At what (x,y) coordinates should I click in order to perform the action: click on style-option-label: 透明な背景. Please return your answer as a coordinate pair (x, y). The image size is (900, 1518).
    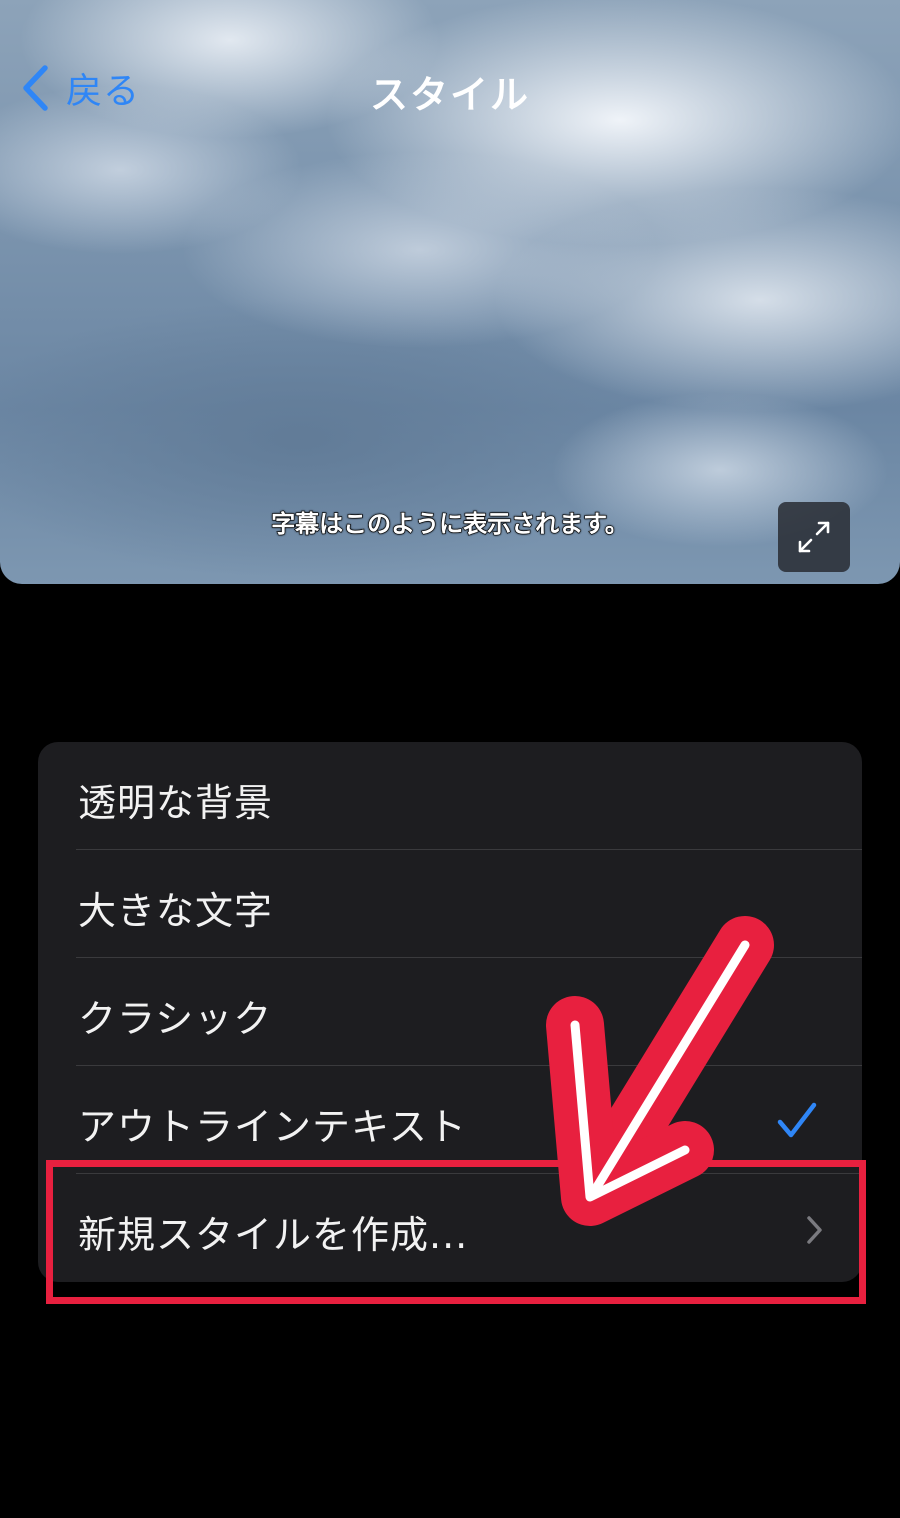
    Looking at the image, I should click on (176, 803).